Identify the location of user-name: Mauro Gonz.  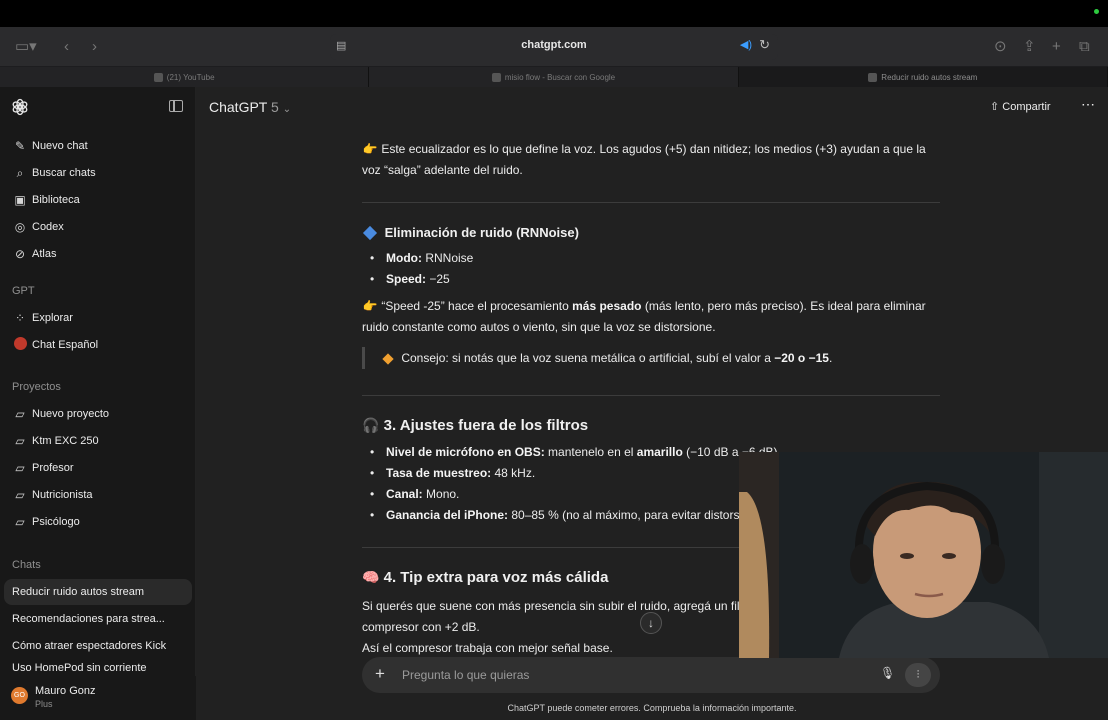
(65, 691).